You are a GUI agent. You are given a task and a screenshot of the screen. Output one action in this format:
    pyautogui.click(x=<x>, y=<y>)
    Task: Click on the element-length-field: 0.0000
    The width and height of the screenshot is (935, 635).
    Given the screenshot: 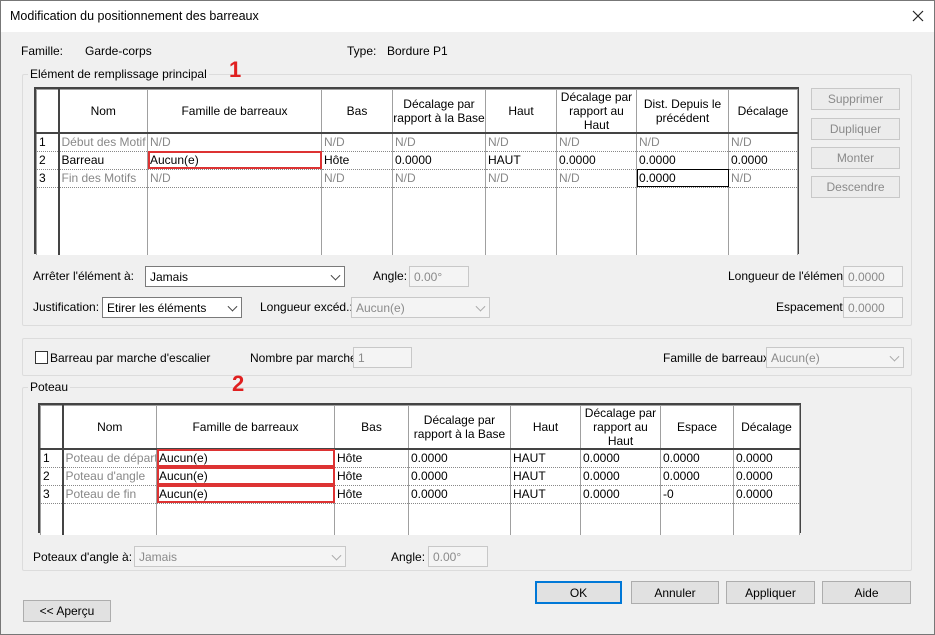 What is the action you would take?
    pyautogui.click(x=873, y=276)
    